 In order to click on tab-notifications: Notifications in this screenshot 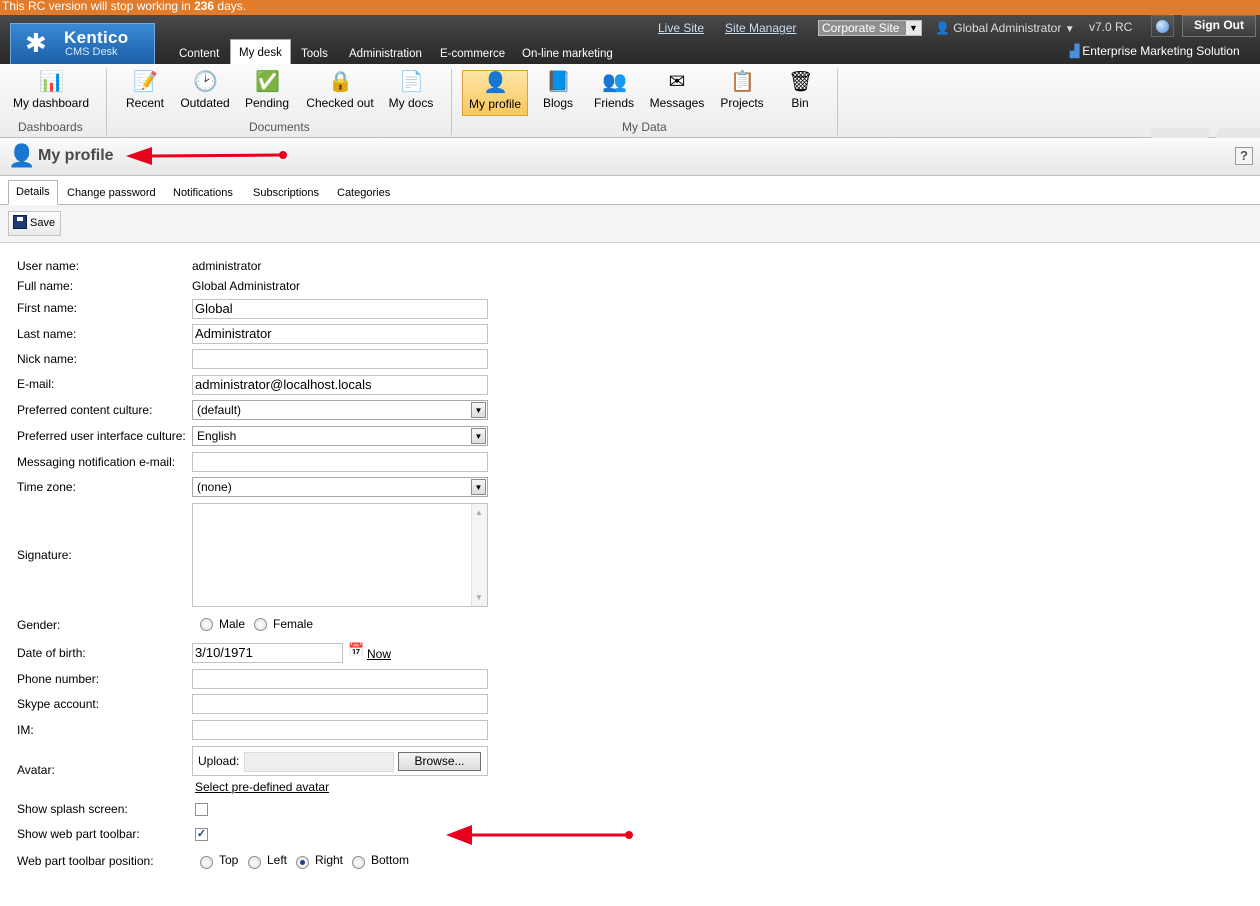, I will do `click(203, 193)`.